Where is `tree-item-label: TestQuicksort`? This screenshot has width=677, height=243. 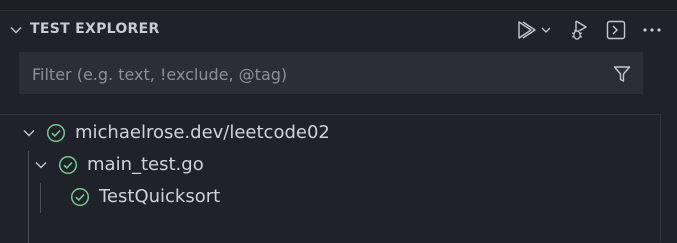
tree-item-label: TestQuicksort is located at coordinates (160, 196).